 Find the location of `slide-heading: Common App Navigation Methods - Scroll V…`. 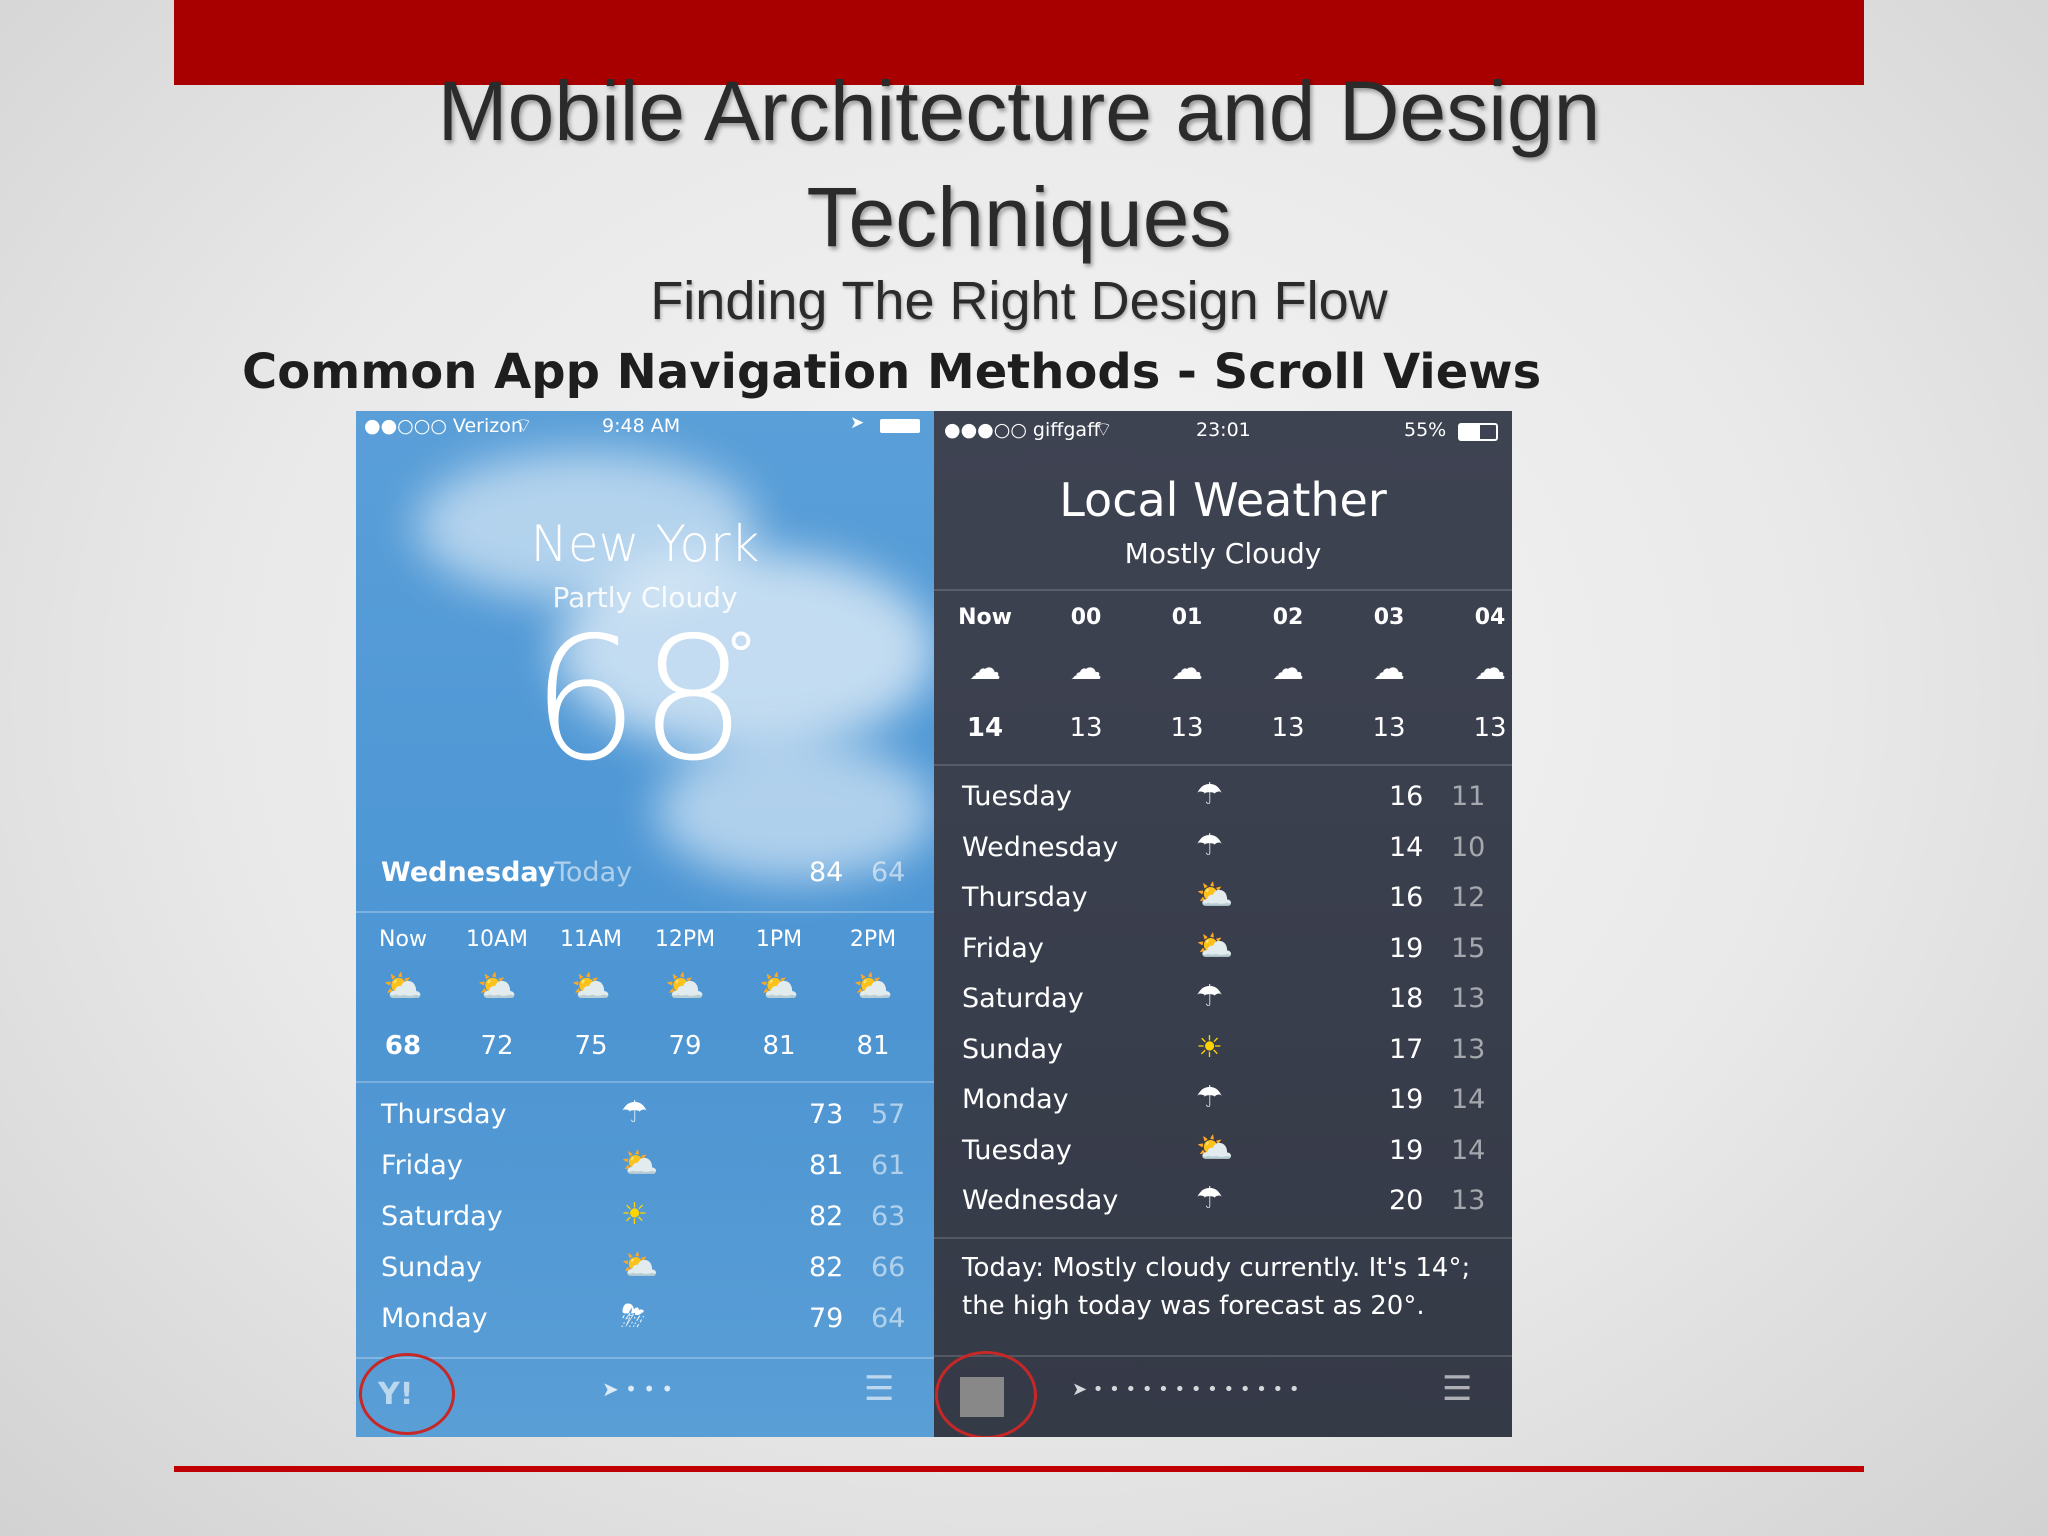

slide-heading: Common App Navigation Methods - Scroll V… is located at coordinates (892, 372).